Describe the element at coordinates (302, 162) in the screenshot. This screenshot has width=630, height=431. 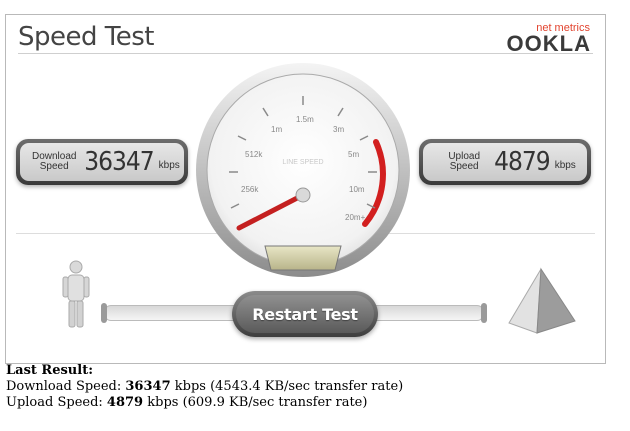
I see `gauge-center-label: LINE SPEED` at that location.